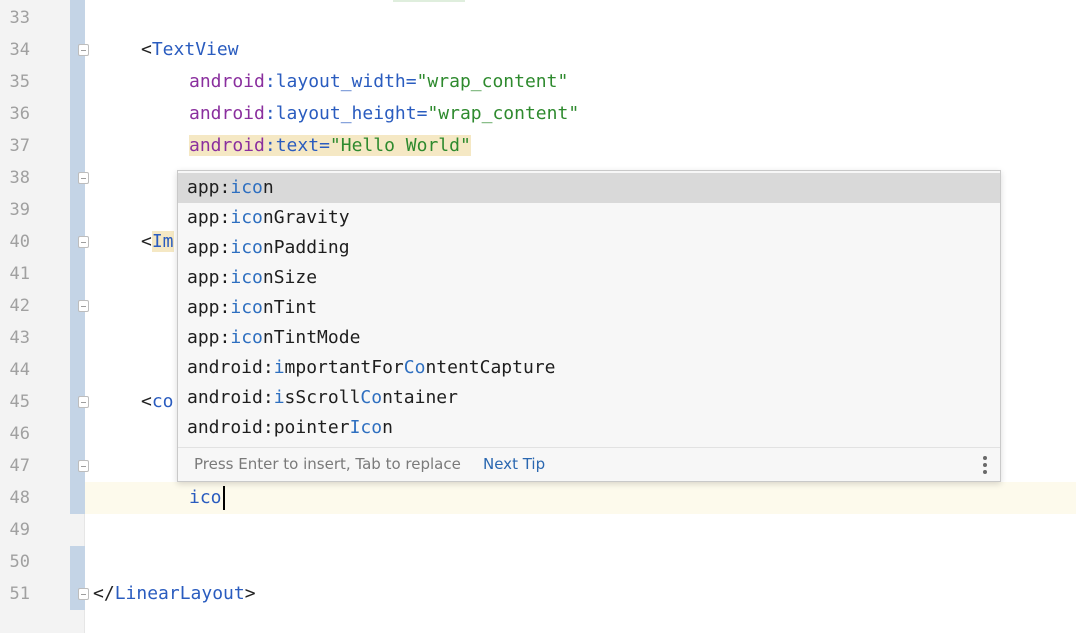 The width and height of the screenshot is (1076, 633). What do you see at coordinates (344, 367) in the screenshot?
I see `item-rest: mportantFor` at bounding box center [344, 367].